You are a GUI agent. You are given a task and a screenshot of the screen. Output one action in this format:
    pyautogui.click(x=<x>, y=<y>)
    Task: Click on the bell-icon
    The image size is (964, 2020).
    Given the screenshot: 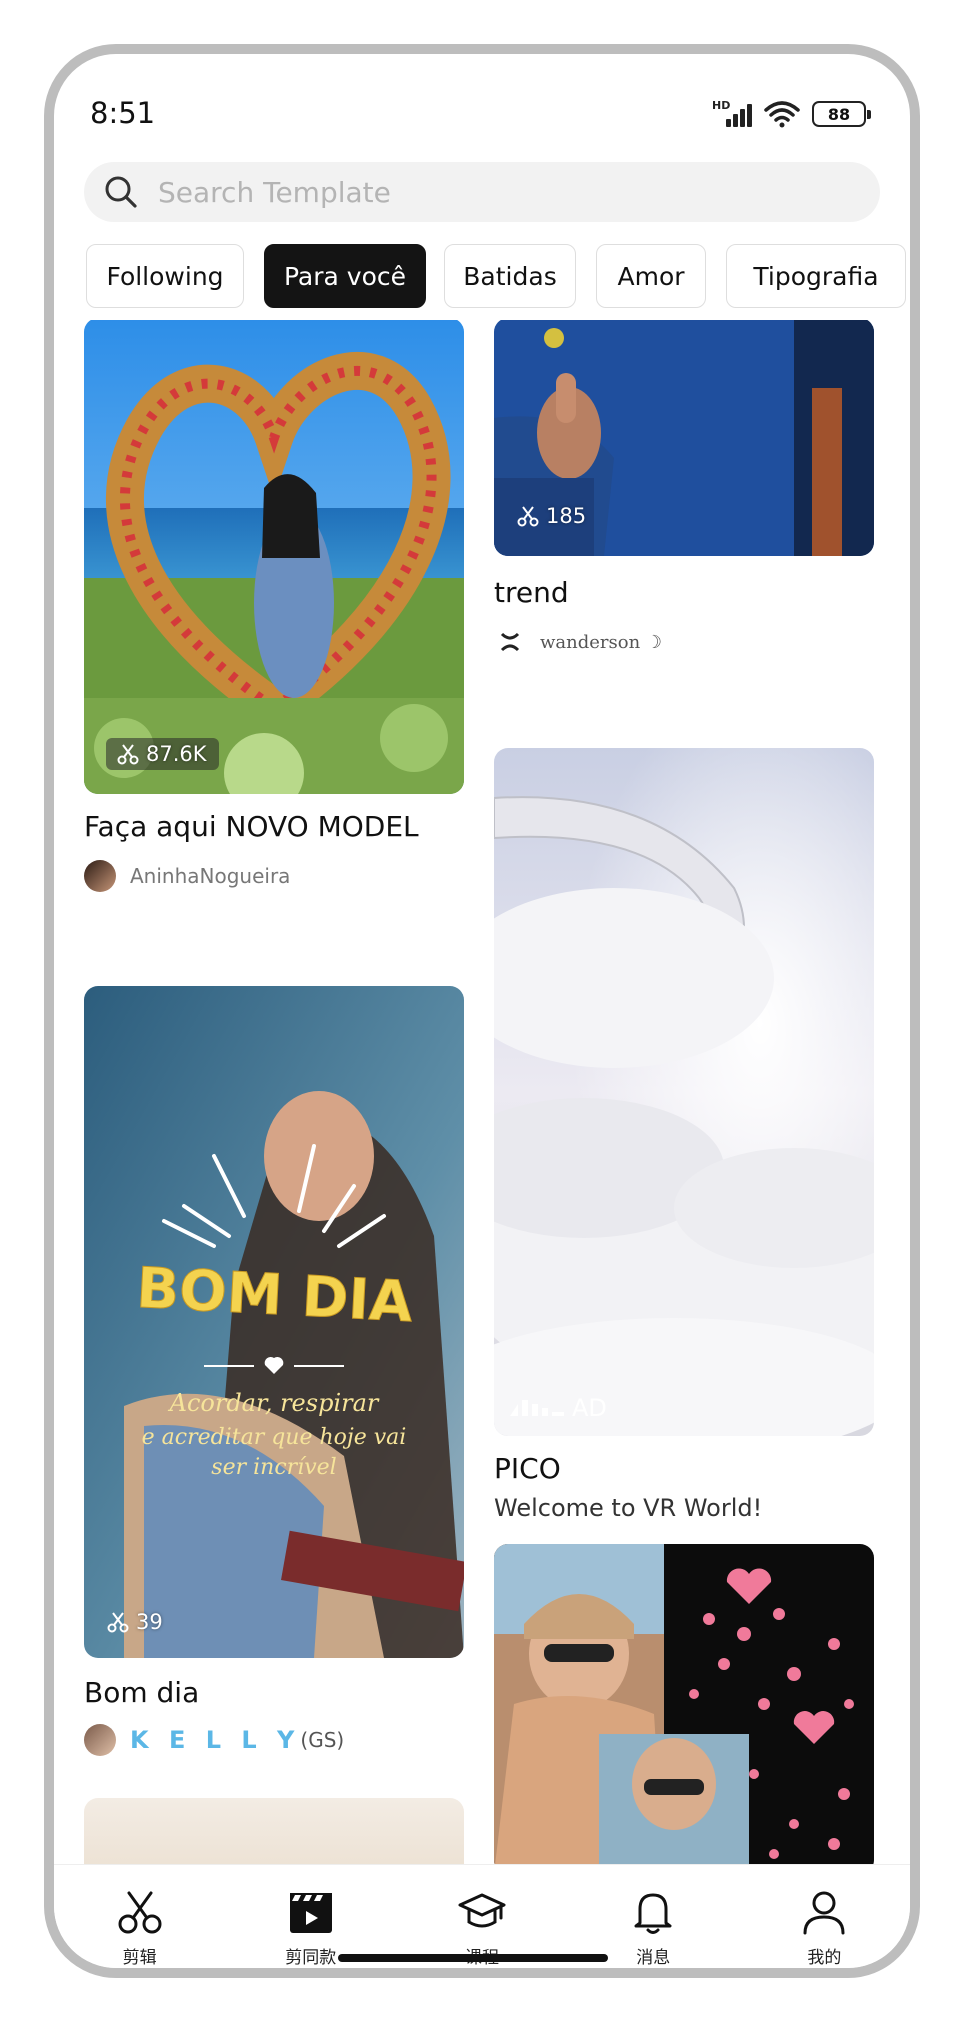 What is the action you would take?
    pyautogui.click(x=653, y=1913)
    